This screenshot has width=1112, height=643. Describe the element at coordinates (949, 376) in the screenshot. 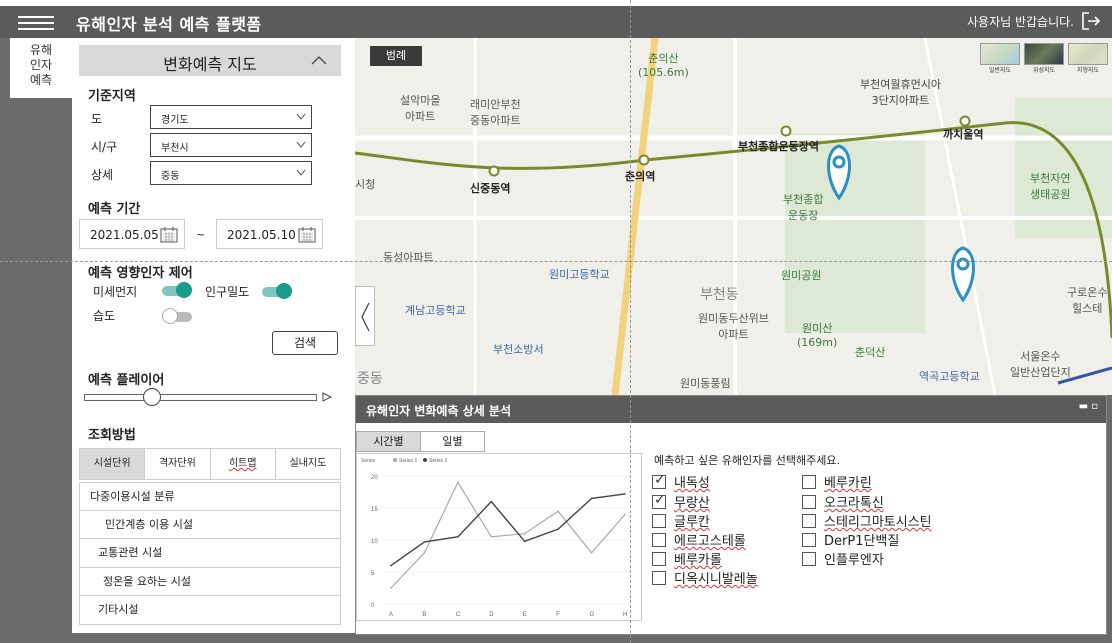

I see `map-label: 역곡고등학교` at that location.